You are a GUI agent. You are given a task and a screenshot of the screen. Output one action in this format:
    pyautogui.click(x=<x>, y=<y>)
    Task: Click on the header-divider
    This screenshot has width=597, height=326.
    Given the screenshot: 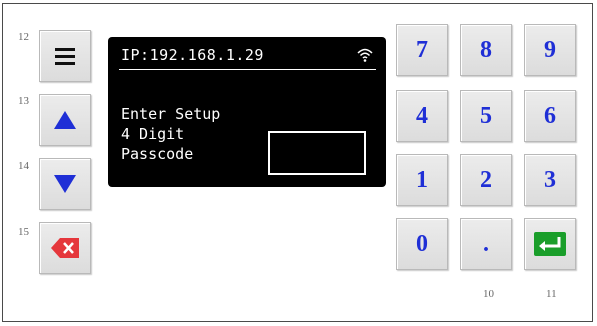 What is the action you would take?
    pyautogui.click(x=247, y=69)
    